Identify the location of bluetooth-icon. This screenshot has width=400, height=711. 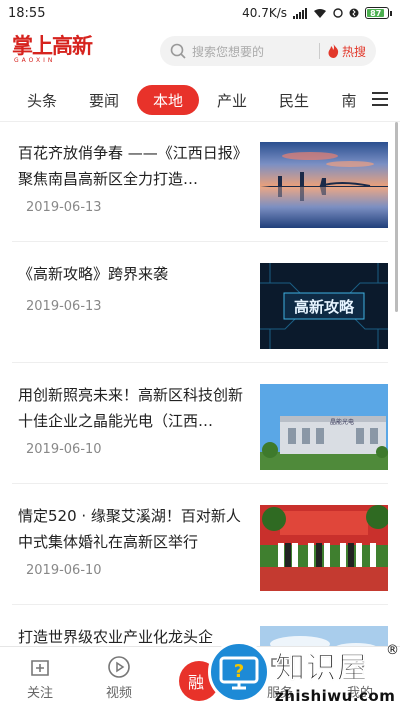
(354, 13).